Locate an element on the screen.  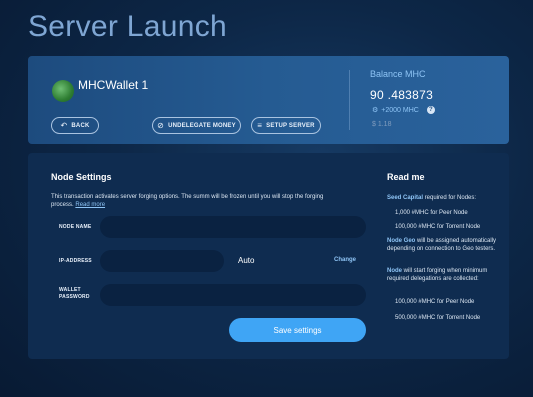
node-name-field is located at coordinates (233, 227).